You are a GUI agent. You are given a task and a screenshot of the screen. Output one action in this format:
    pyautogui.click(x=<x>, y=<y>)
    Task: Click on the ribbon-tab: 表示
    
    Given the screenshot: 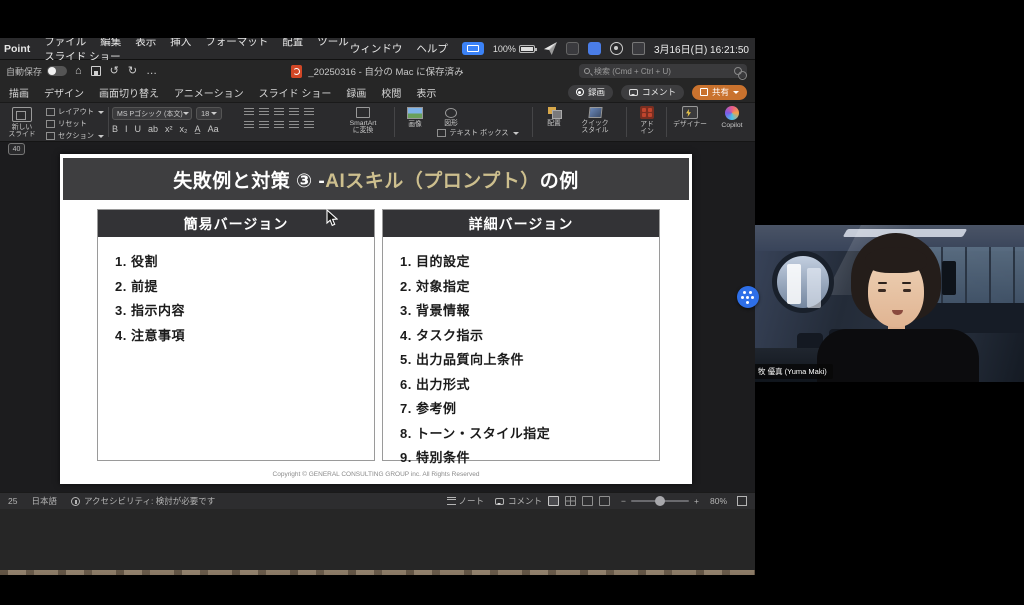 What is the action you would take?
    pyautogui.click(x=426, y=92)
    